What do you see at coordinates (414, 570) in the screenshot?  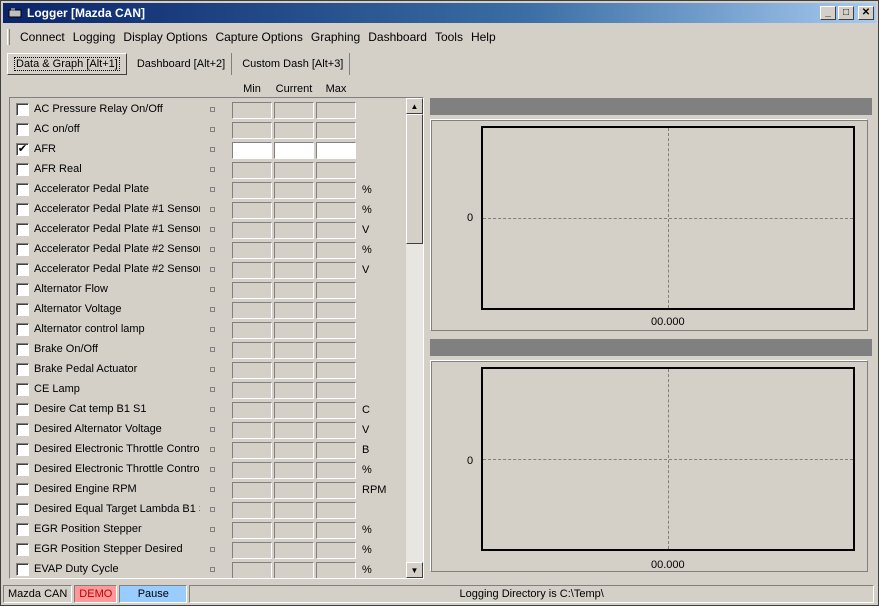 I see `scroll-down-button: ▼` at bounding box center [414, 570].